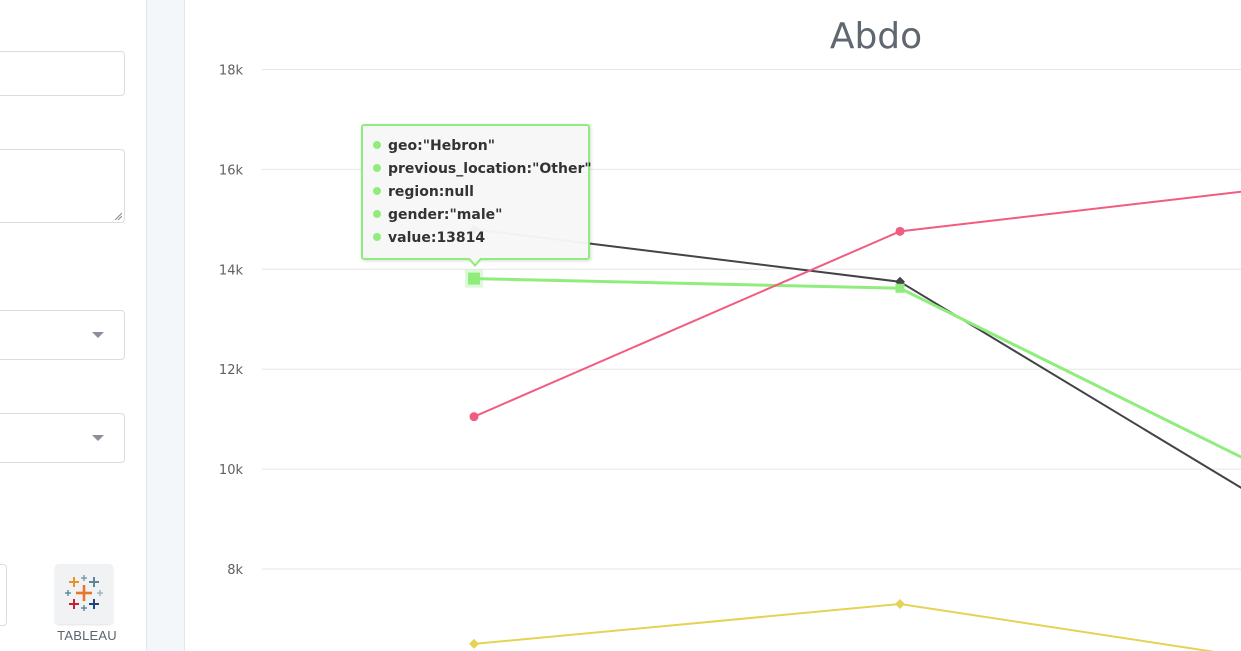 This screenshot has width=1241, height=651. What do you see at coordinates (165, 325) in the screenshot?
I see `panel-divider` at bounding box center [165, 325].